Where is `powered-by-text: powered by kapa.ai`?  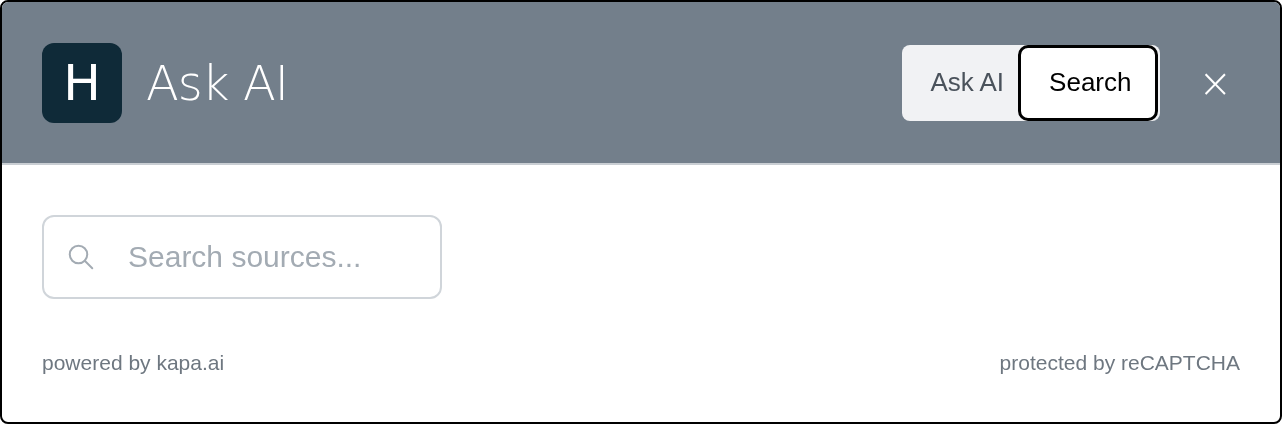 powered-by-text: powered by kapa.ai is located at coordinates (133, 363).